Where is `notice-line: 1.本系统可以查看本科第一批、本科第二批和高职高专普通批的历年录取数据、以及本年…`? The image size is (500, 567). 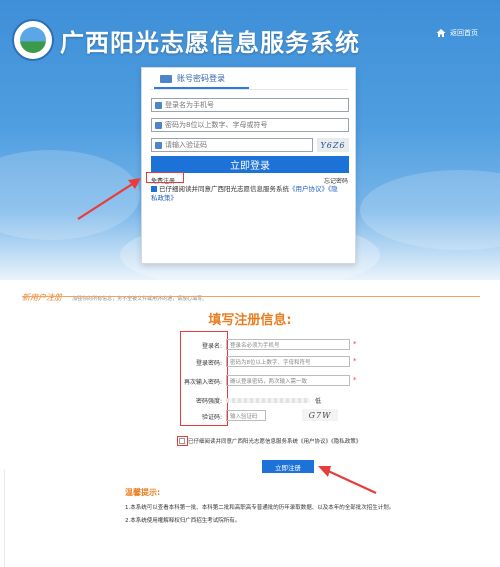
notice-line: 1.本系统可以查看本科第一批、本科第二批和高职高专普通批的历年录取数据、以及本年… is located at coordinates (260, 508).